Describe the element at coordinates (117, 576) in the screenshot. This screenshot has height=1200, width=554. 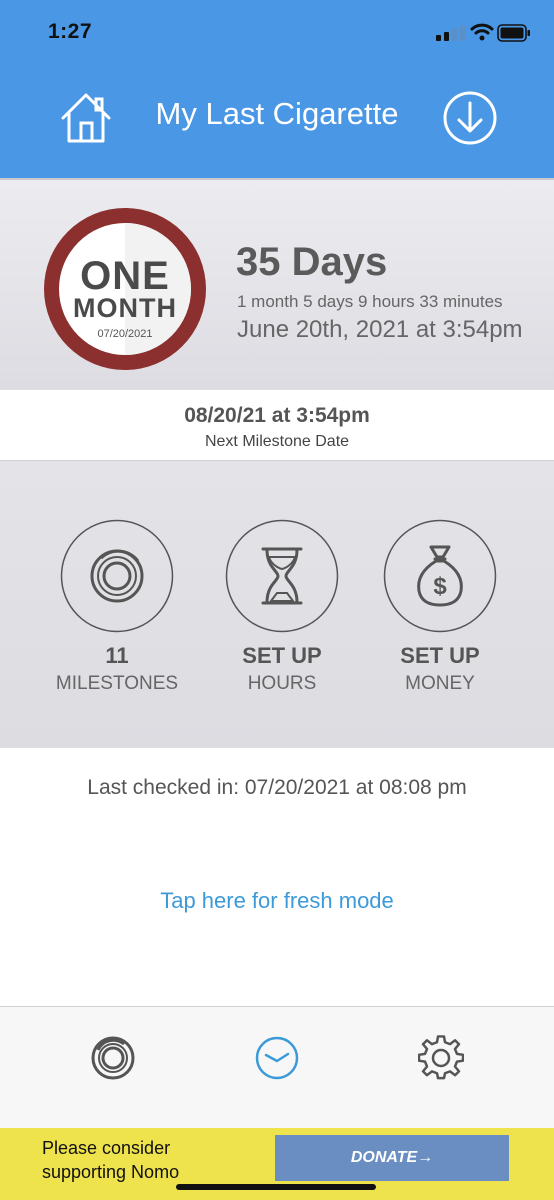
I see `milestone-rings-icon` at that location.